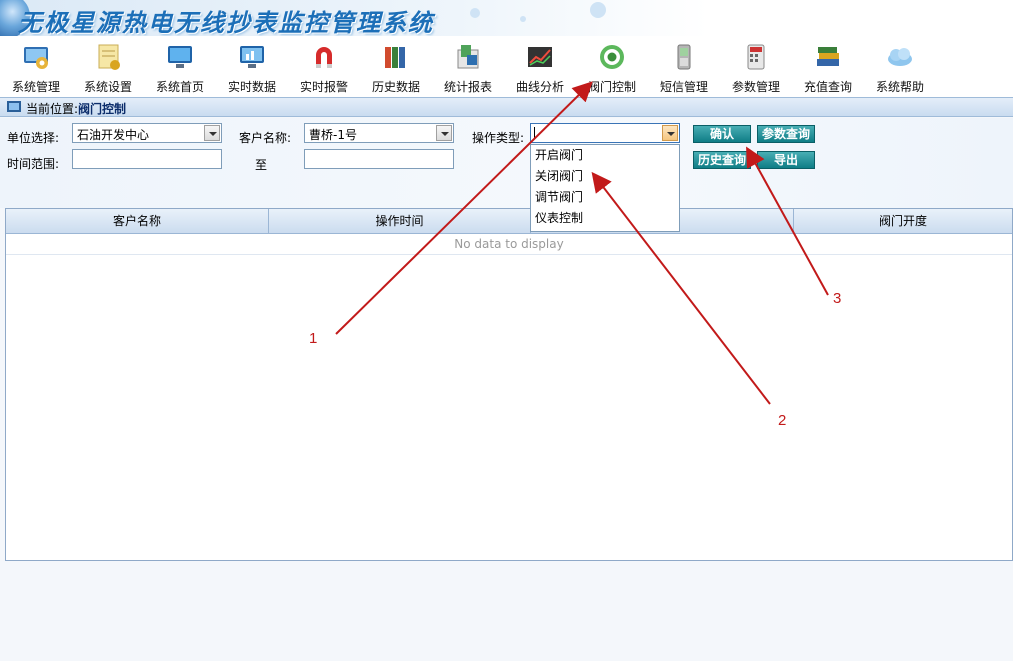  Describe the element at coordinates (540, 57) in the screenshot. I see `curve-chart-icon` at that location.